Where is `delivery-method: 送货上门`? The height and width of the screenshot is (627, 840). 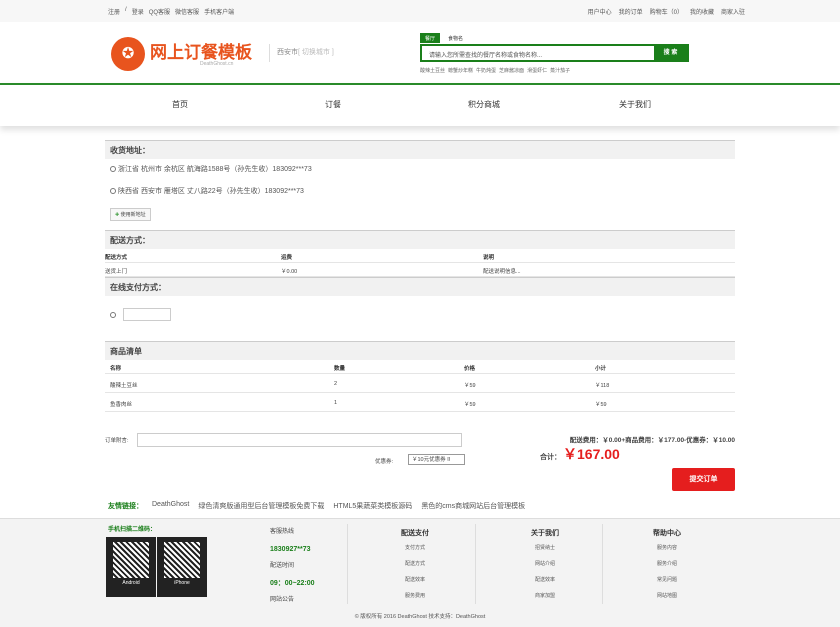
delivery-method: 送货上门 is located at coordinates (116, 272).